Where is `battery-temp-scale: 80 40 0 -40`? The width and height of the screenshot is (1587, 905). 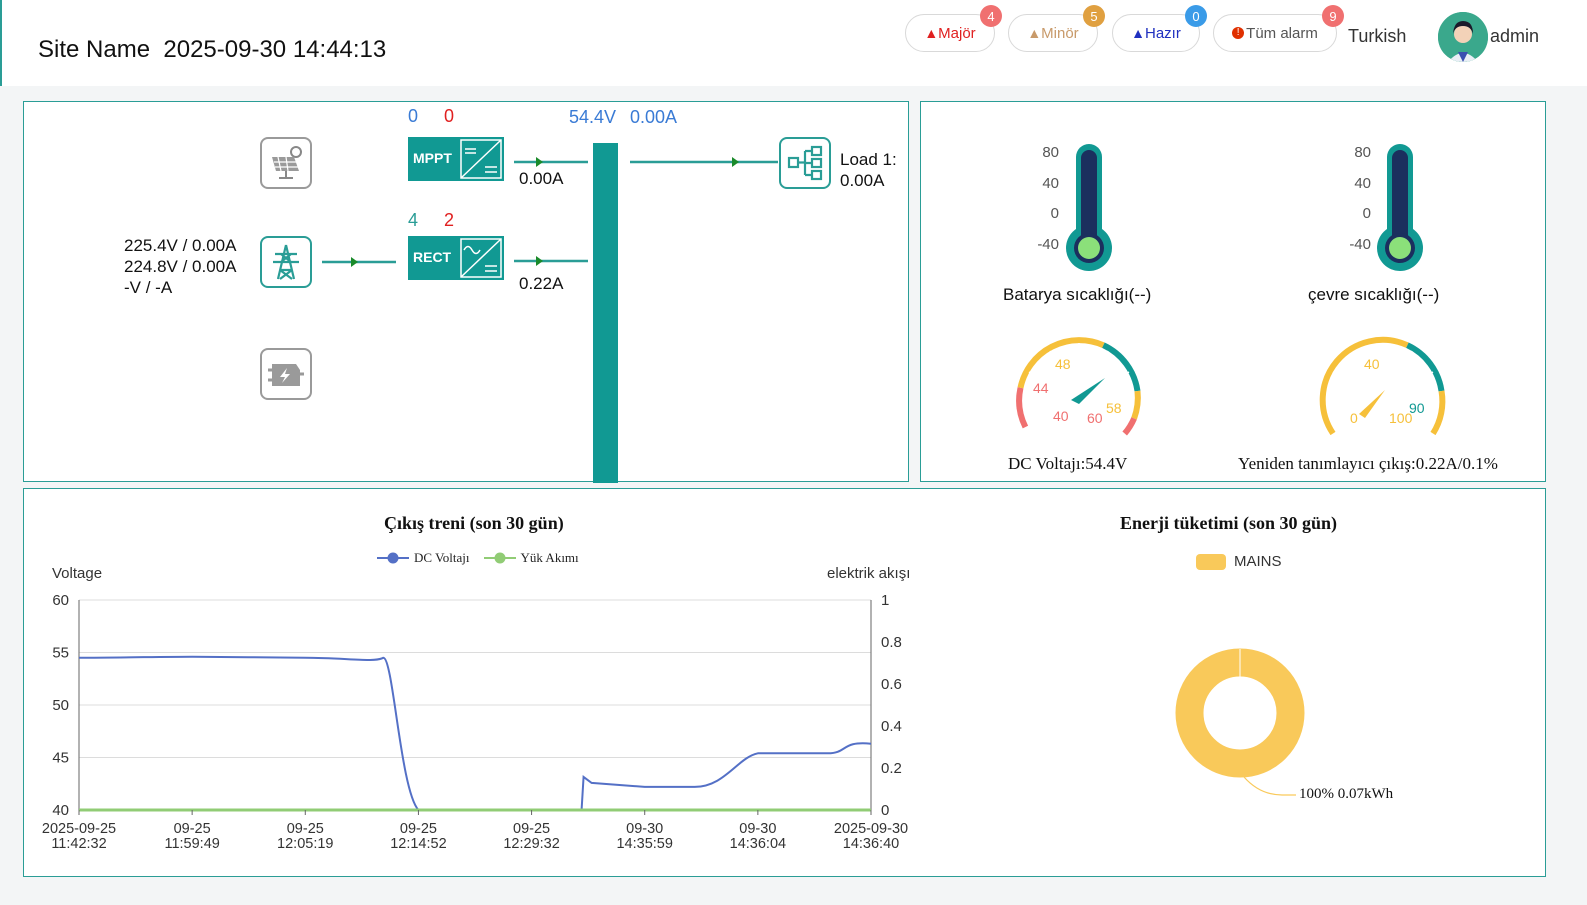
battery-temp-scale: 80 40 0 -40 is located at coordinates (1048, 198).